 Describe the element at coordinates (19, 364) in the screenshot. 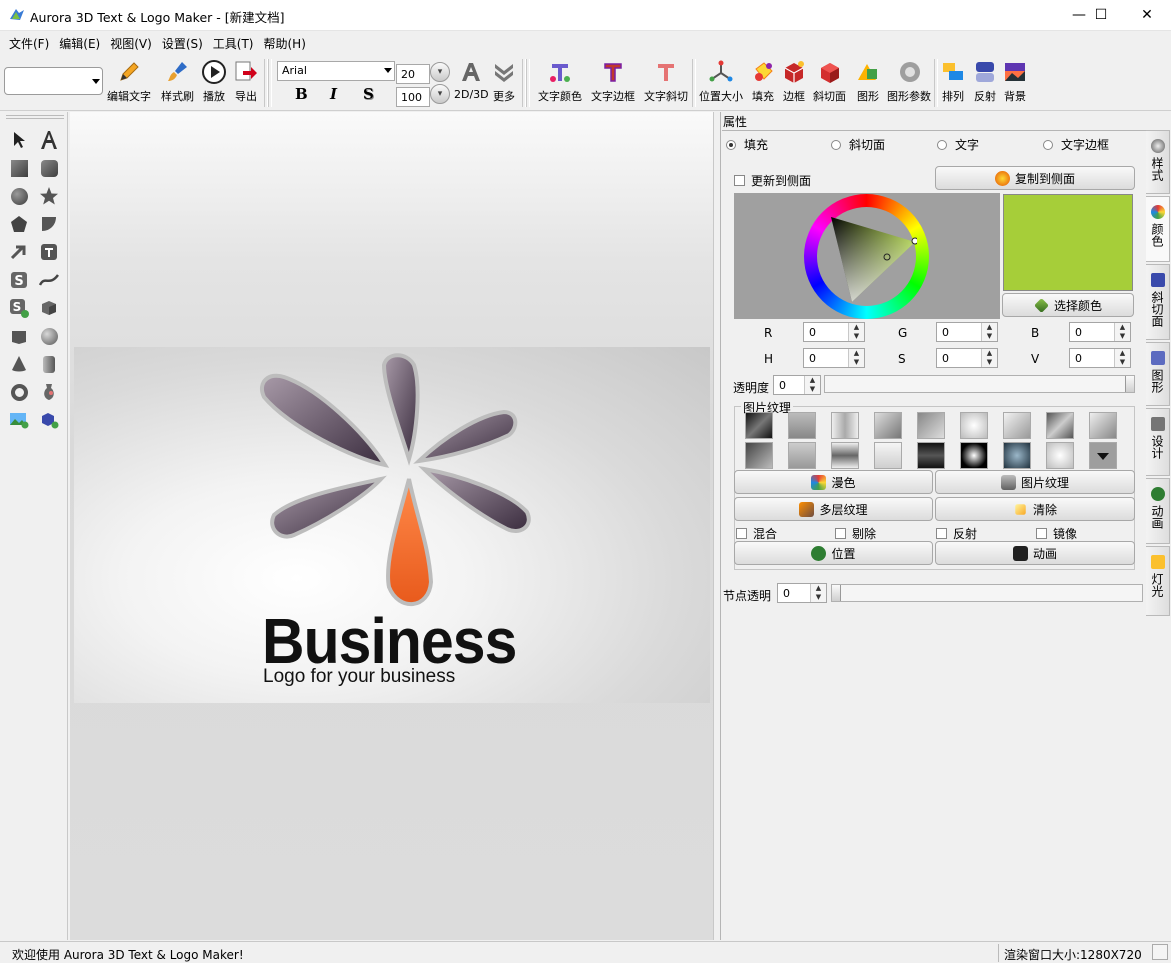

I see `cone-tool` at that location.